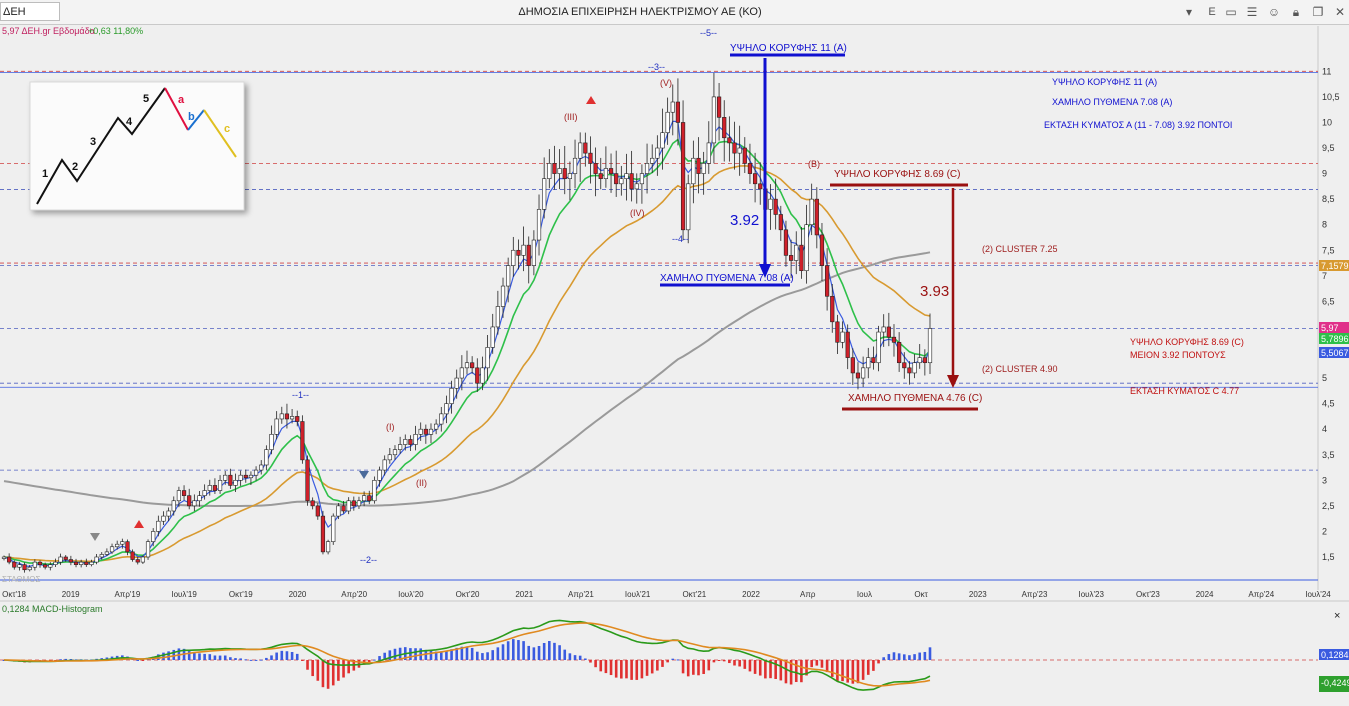 This screenshot has width=1349, height=706. I want to click on x-tick-label: Οκτ'21, so click(694, 594).